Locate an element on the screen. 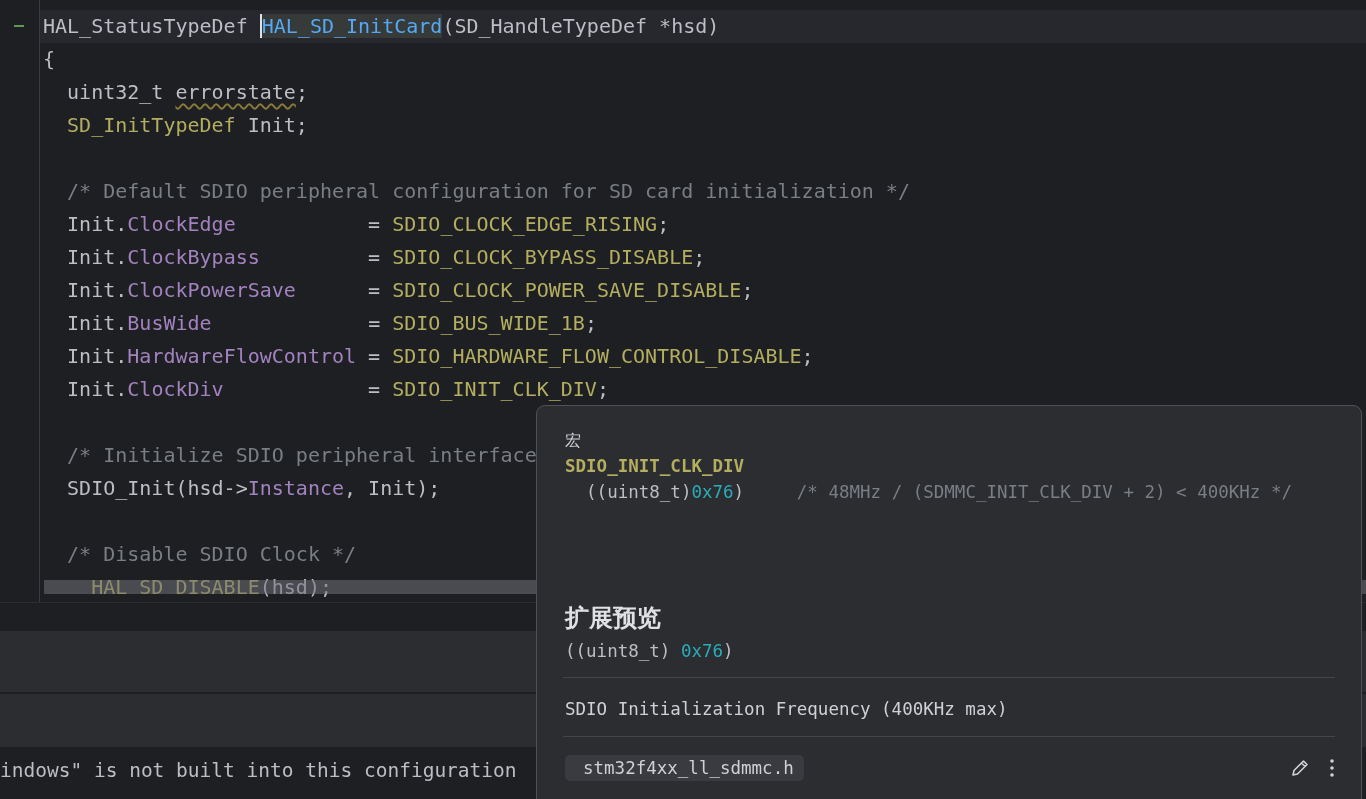 This screenshot has width=1366, height=799. code-comment: /* Disable SDIO Clock */ is located at coordinates (211, 554).